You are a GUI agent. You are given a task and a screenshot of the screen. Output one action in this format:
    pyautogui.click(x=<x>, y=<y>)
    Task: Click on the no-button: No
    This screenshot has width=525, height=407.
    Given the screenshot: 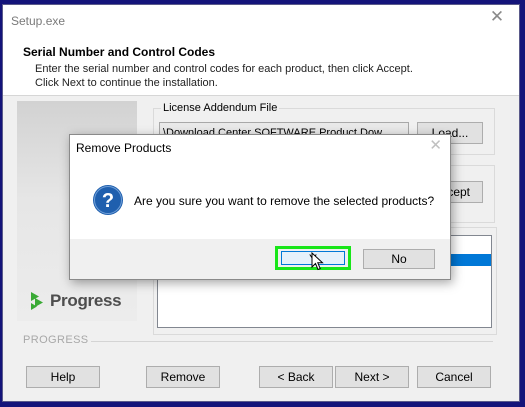 What is the action you would take?
    pyautogui.click(x=399, y=259)
    